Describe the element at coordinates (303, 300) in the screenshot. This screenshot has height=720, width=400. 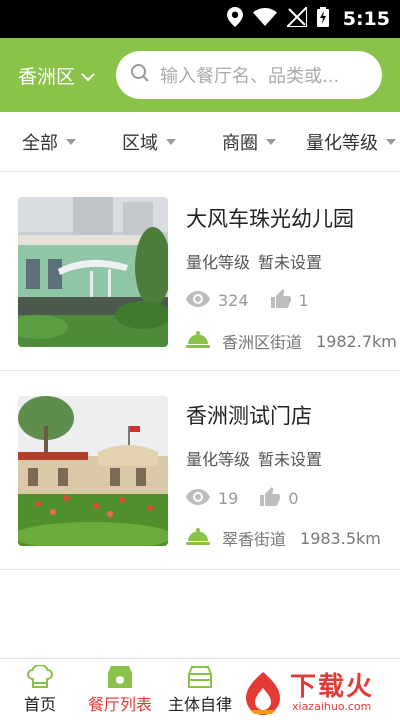
I see `like-count: 1` at that location.